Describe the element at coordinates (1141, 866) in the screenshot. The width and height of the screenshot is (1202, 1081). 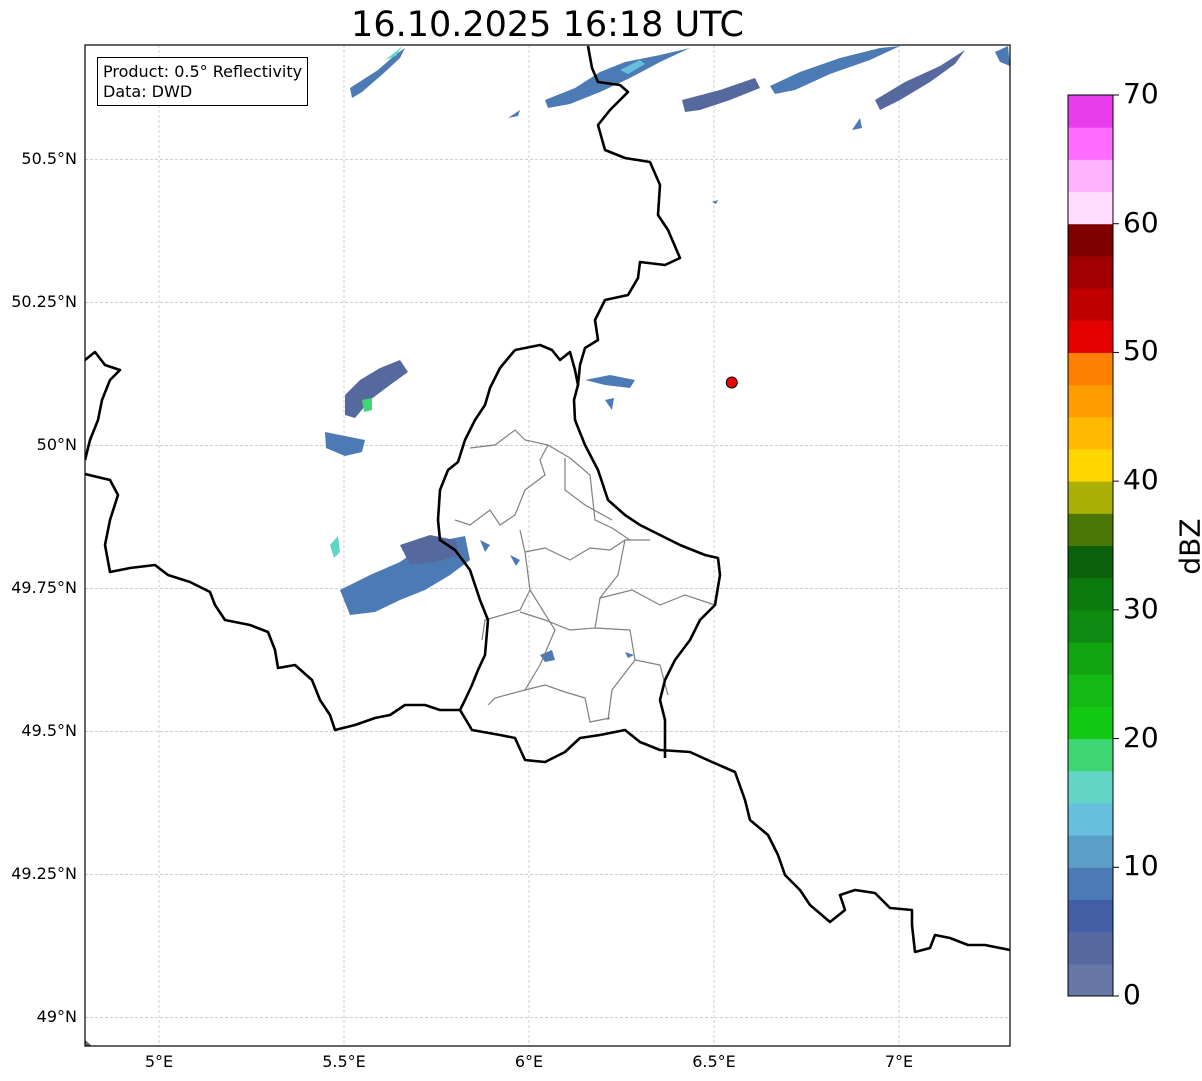
I see `colorbar-tick-label: 10` at that location.